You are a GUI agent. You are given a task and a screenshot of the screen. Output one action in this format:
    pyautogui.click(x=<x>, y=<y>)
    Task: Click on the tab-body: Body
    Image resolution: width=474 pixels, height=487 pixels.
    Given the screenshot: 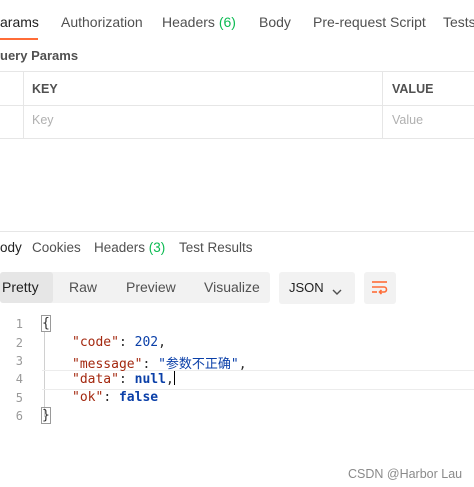 What is the action you would take?
    pyautogui.click(x=275, y=22)
    